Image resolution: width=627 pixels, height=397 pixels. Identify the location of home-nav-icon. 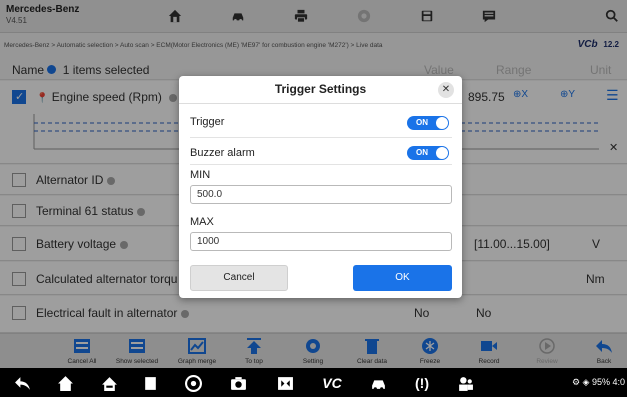
(65, 383).